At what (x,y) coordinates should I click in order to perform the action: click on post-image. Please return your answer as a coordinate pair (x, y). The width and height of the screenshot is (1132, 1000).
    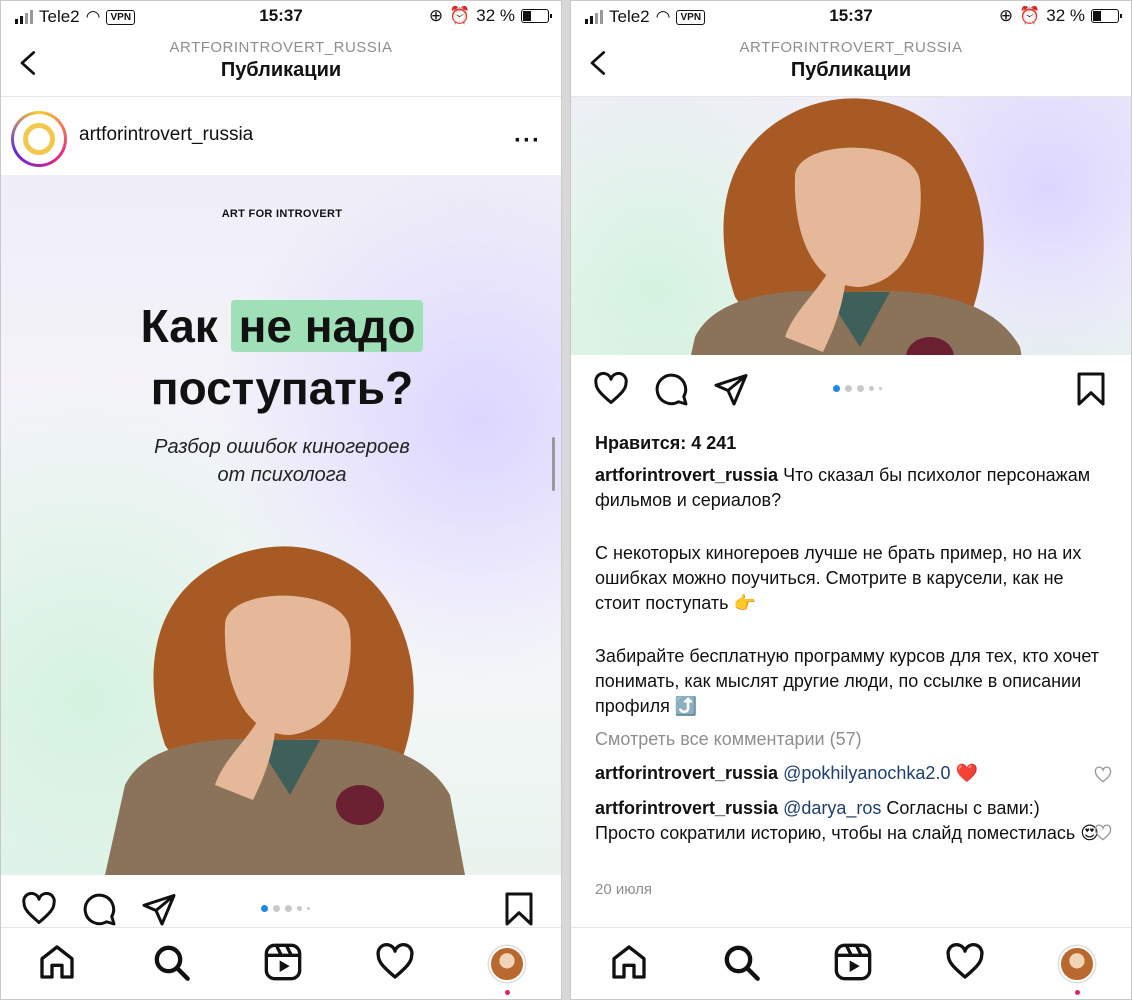
    Looking at the image, I should click on (851, 226).